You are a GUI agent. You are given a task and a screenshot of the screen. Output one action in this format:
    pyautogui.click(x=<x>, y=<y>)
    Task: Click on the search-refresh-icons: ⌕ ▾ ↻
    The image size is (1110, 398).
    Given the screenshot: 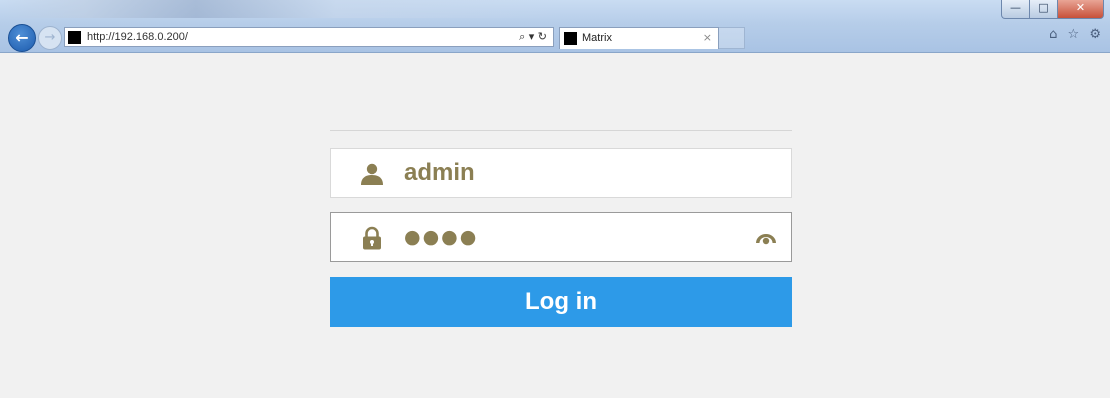 What is the action you would take?
    pyautogui.click(x=533, y=37)
    